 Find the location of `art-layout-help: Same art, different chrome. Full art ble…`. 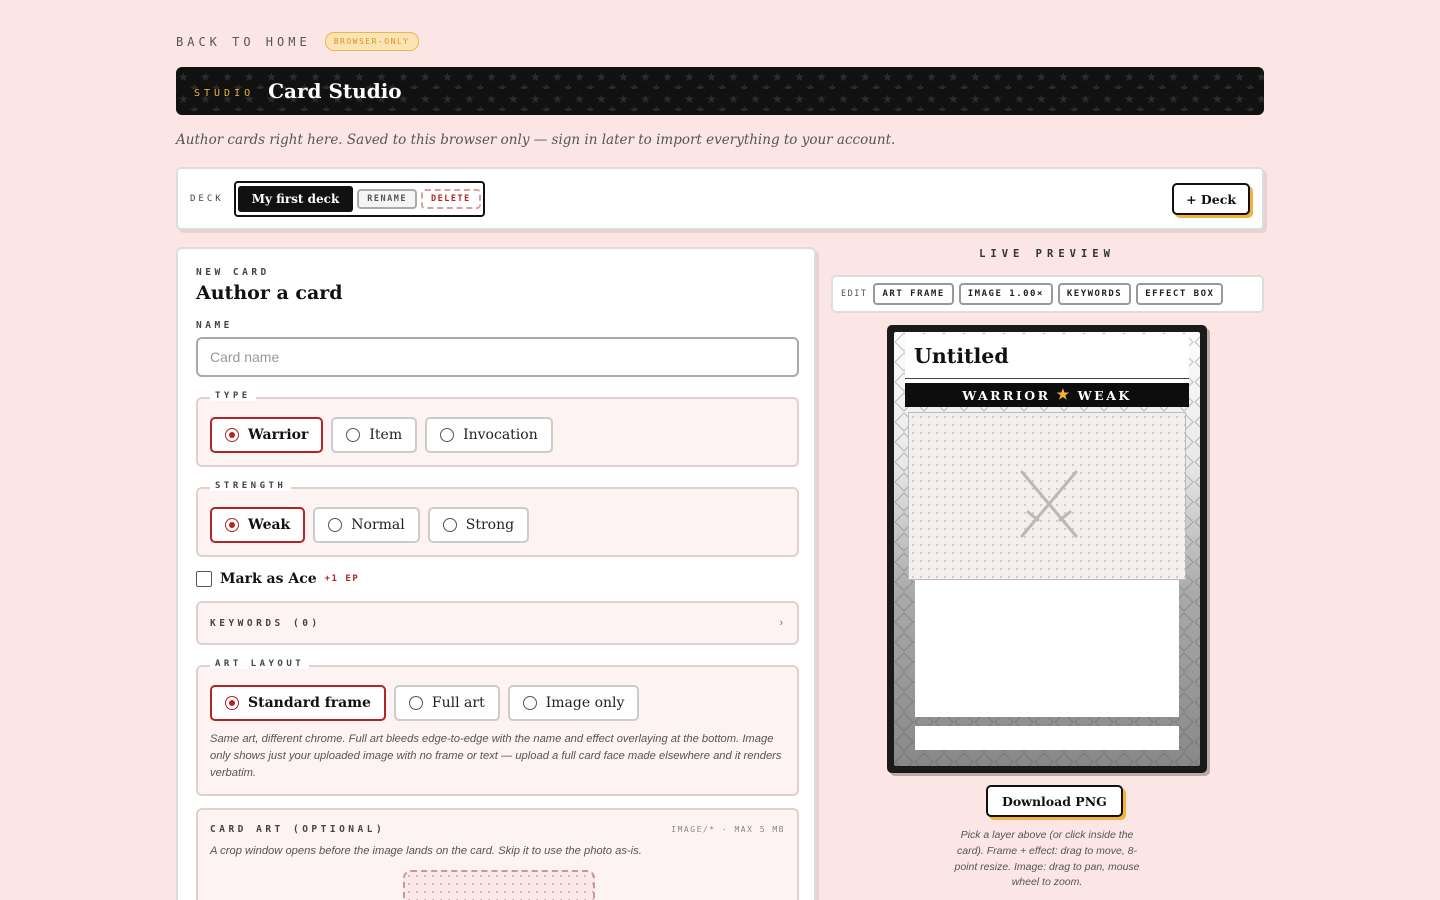

art-layout-help: Same art, different chrome. Full art ble… is located at coordinates (496, 756).